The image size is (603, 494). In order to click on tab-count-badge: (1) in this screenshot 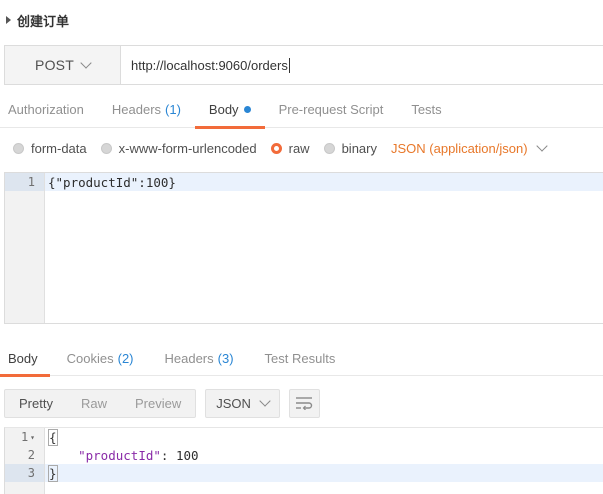, I will do `click(173, 109)`.